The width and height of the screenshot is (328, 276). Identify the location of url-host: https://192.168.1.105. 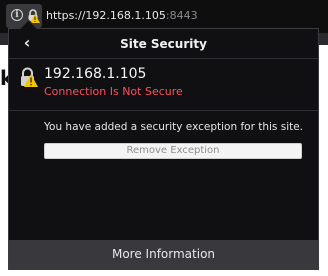
(106, 15).